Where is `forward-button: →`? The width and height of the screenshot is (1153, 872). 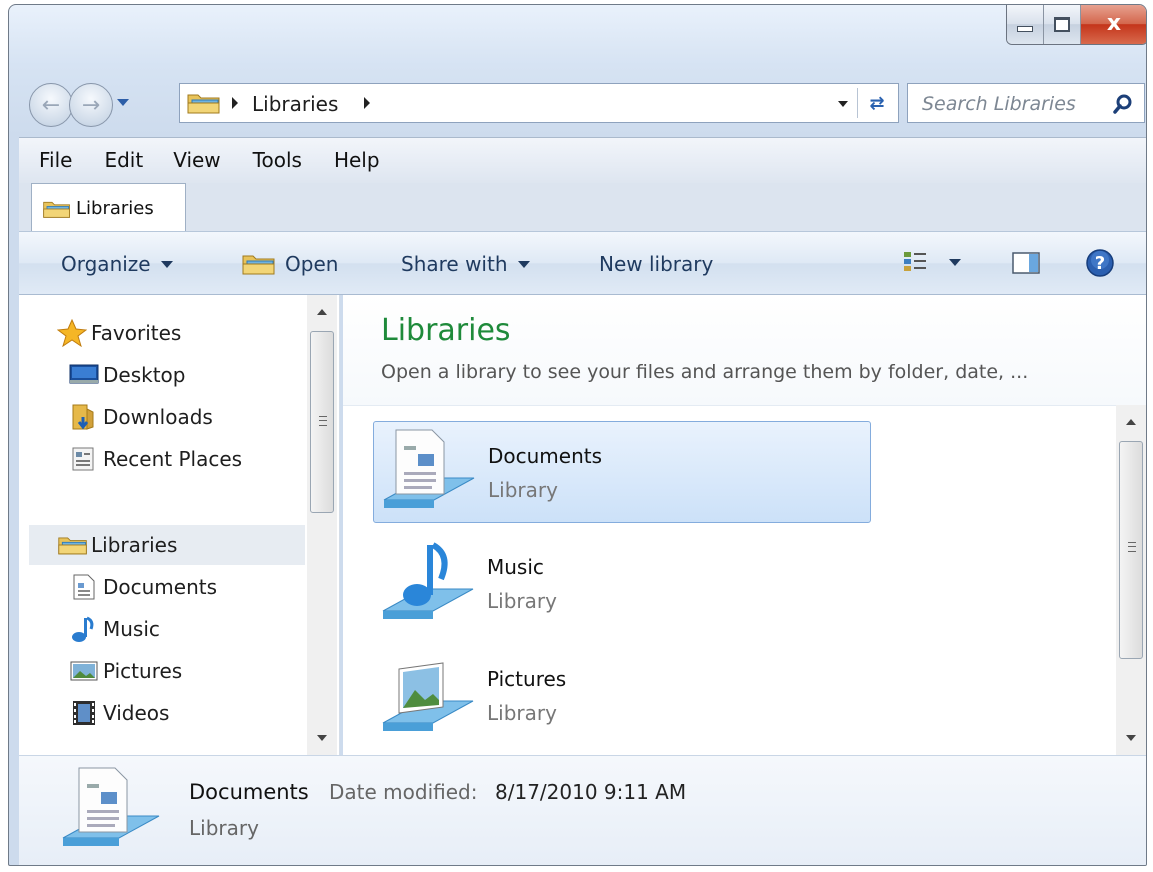 forward-button: → is located at coordinates (91, 105).